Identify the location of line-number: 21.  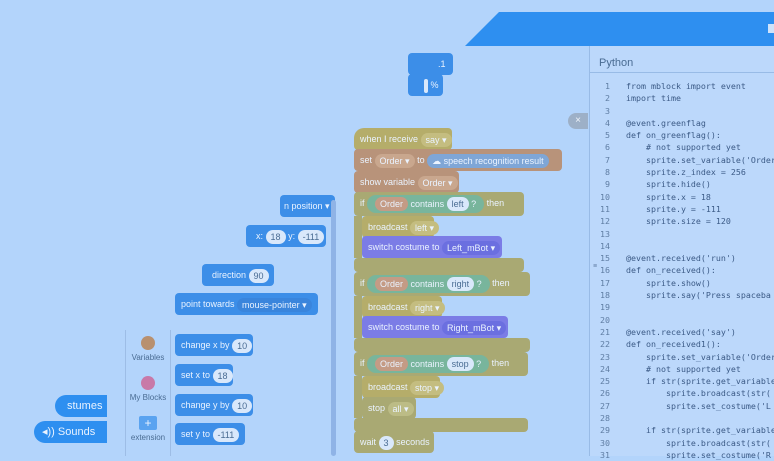
(605, 331).